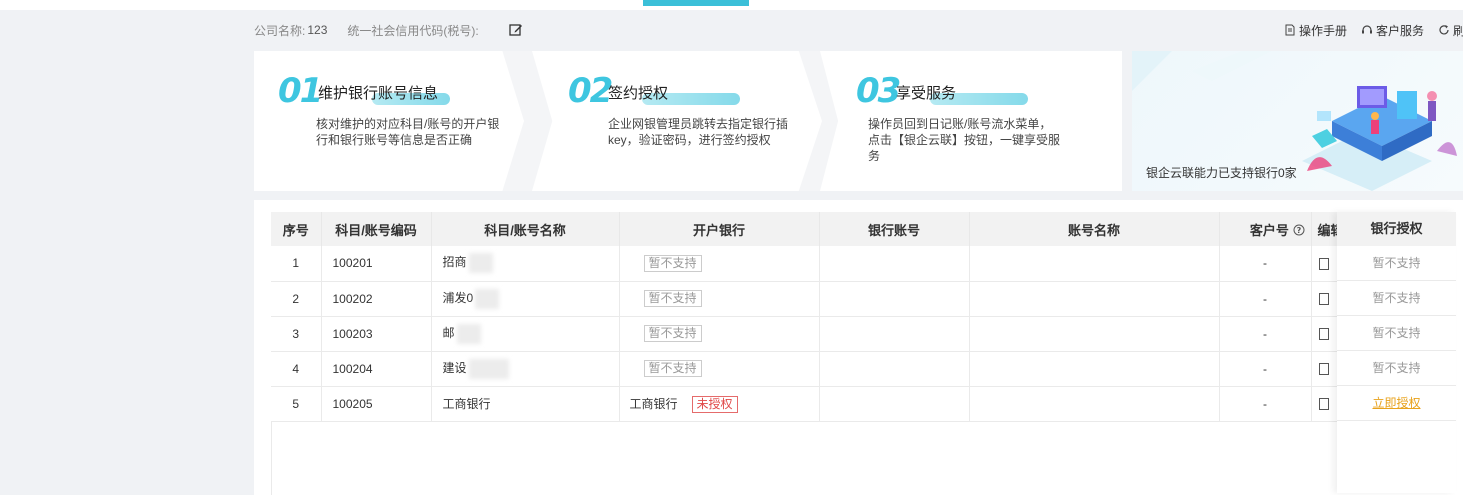 This screenshot has height=495, width=1463. Describe the element at coordinates (1290, 30) in the screenshot. I see `document-icon` at that location.